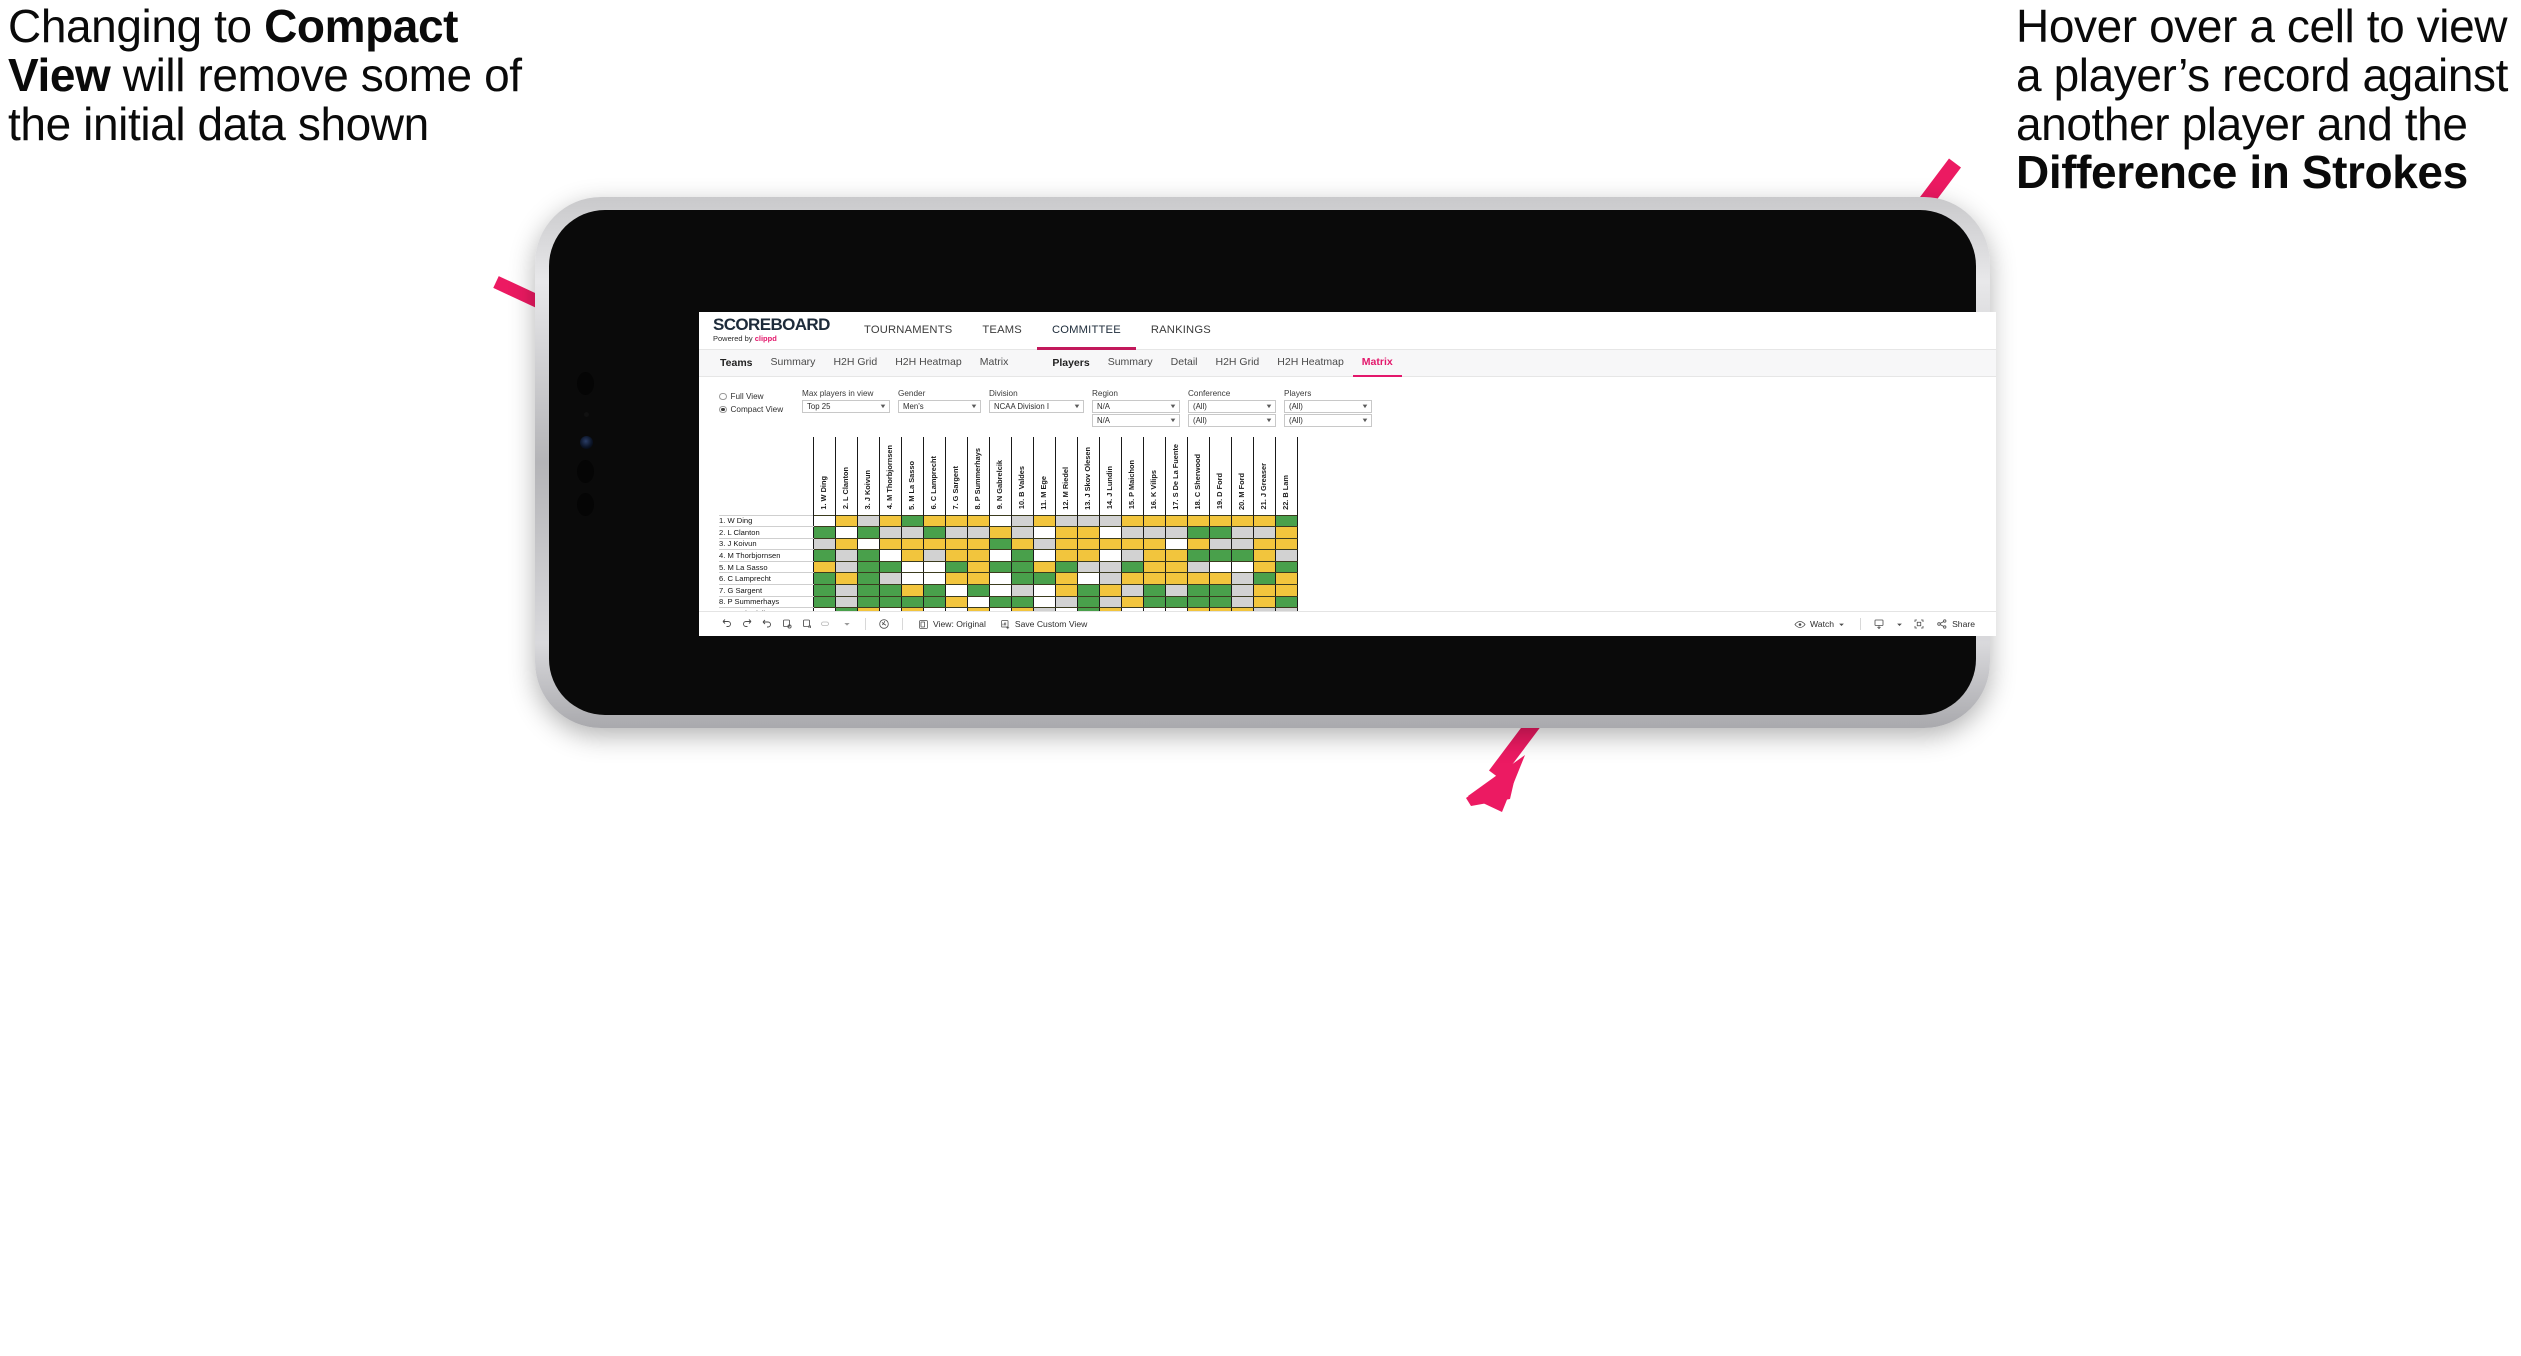  Describe the element at coordinates (1184, 363) in the screenshot. I see `subnav-item-players-detail: Detail` at that location.